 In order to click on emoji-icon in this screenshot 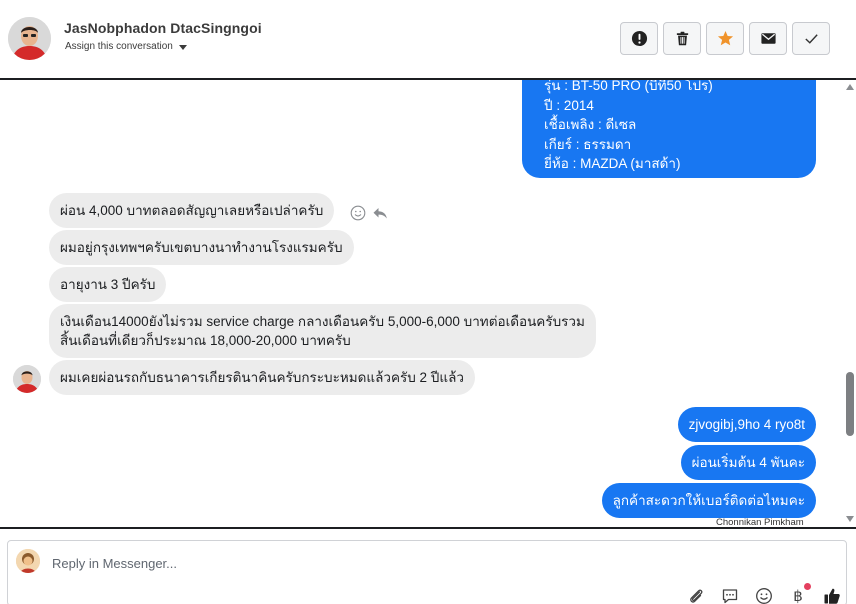, I will do `click(764, 596)`.